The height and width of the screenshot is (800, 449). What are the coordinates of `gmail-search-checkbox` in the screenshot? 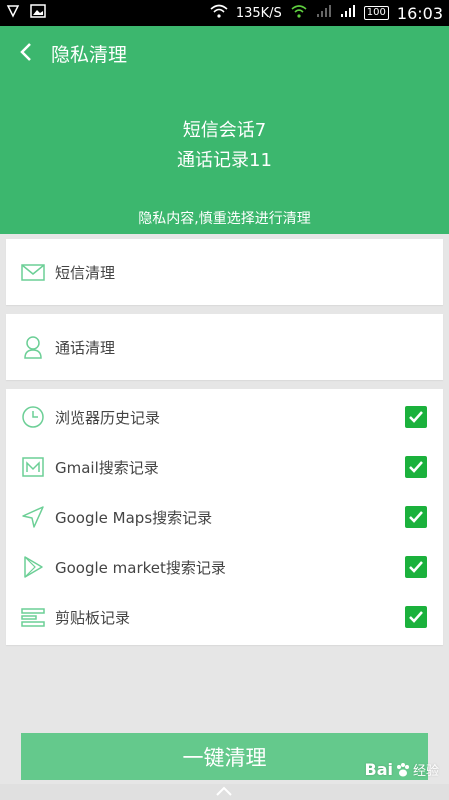 It's located at (416, 467).